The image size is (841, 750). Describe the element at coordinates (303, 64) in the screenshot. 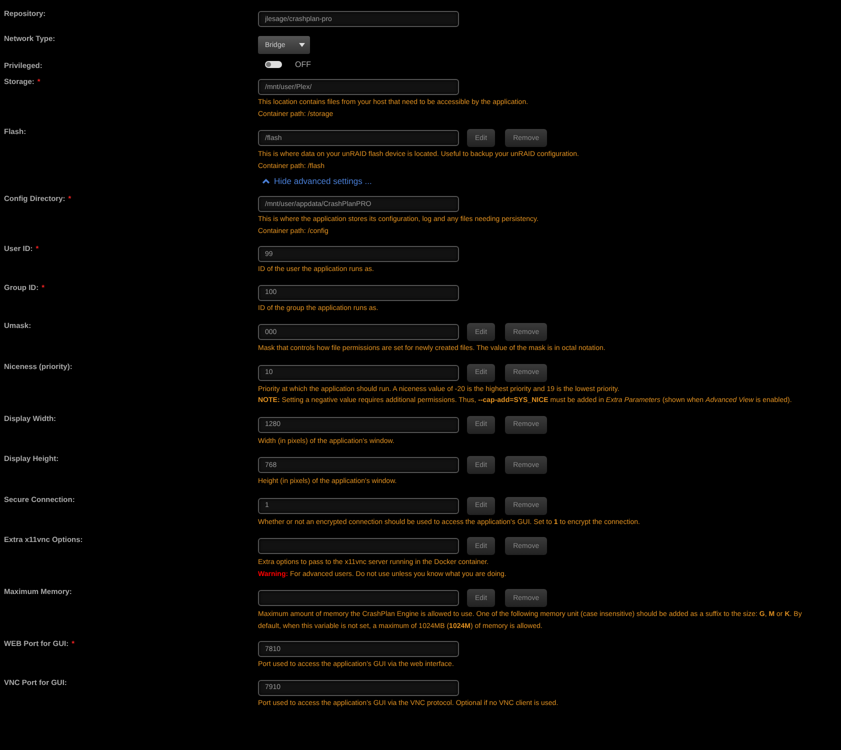

I see `switch-state-text: OFF` at that location.